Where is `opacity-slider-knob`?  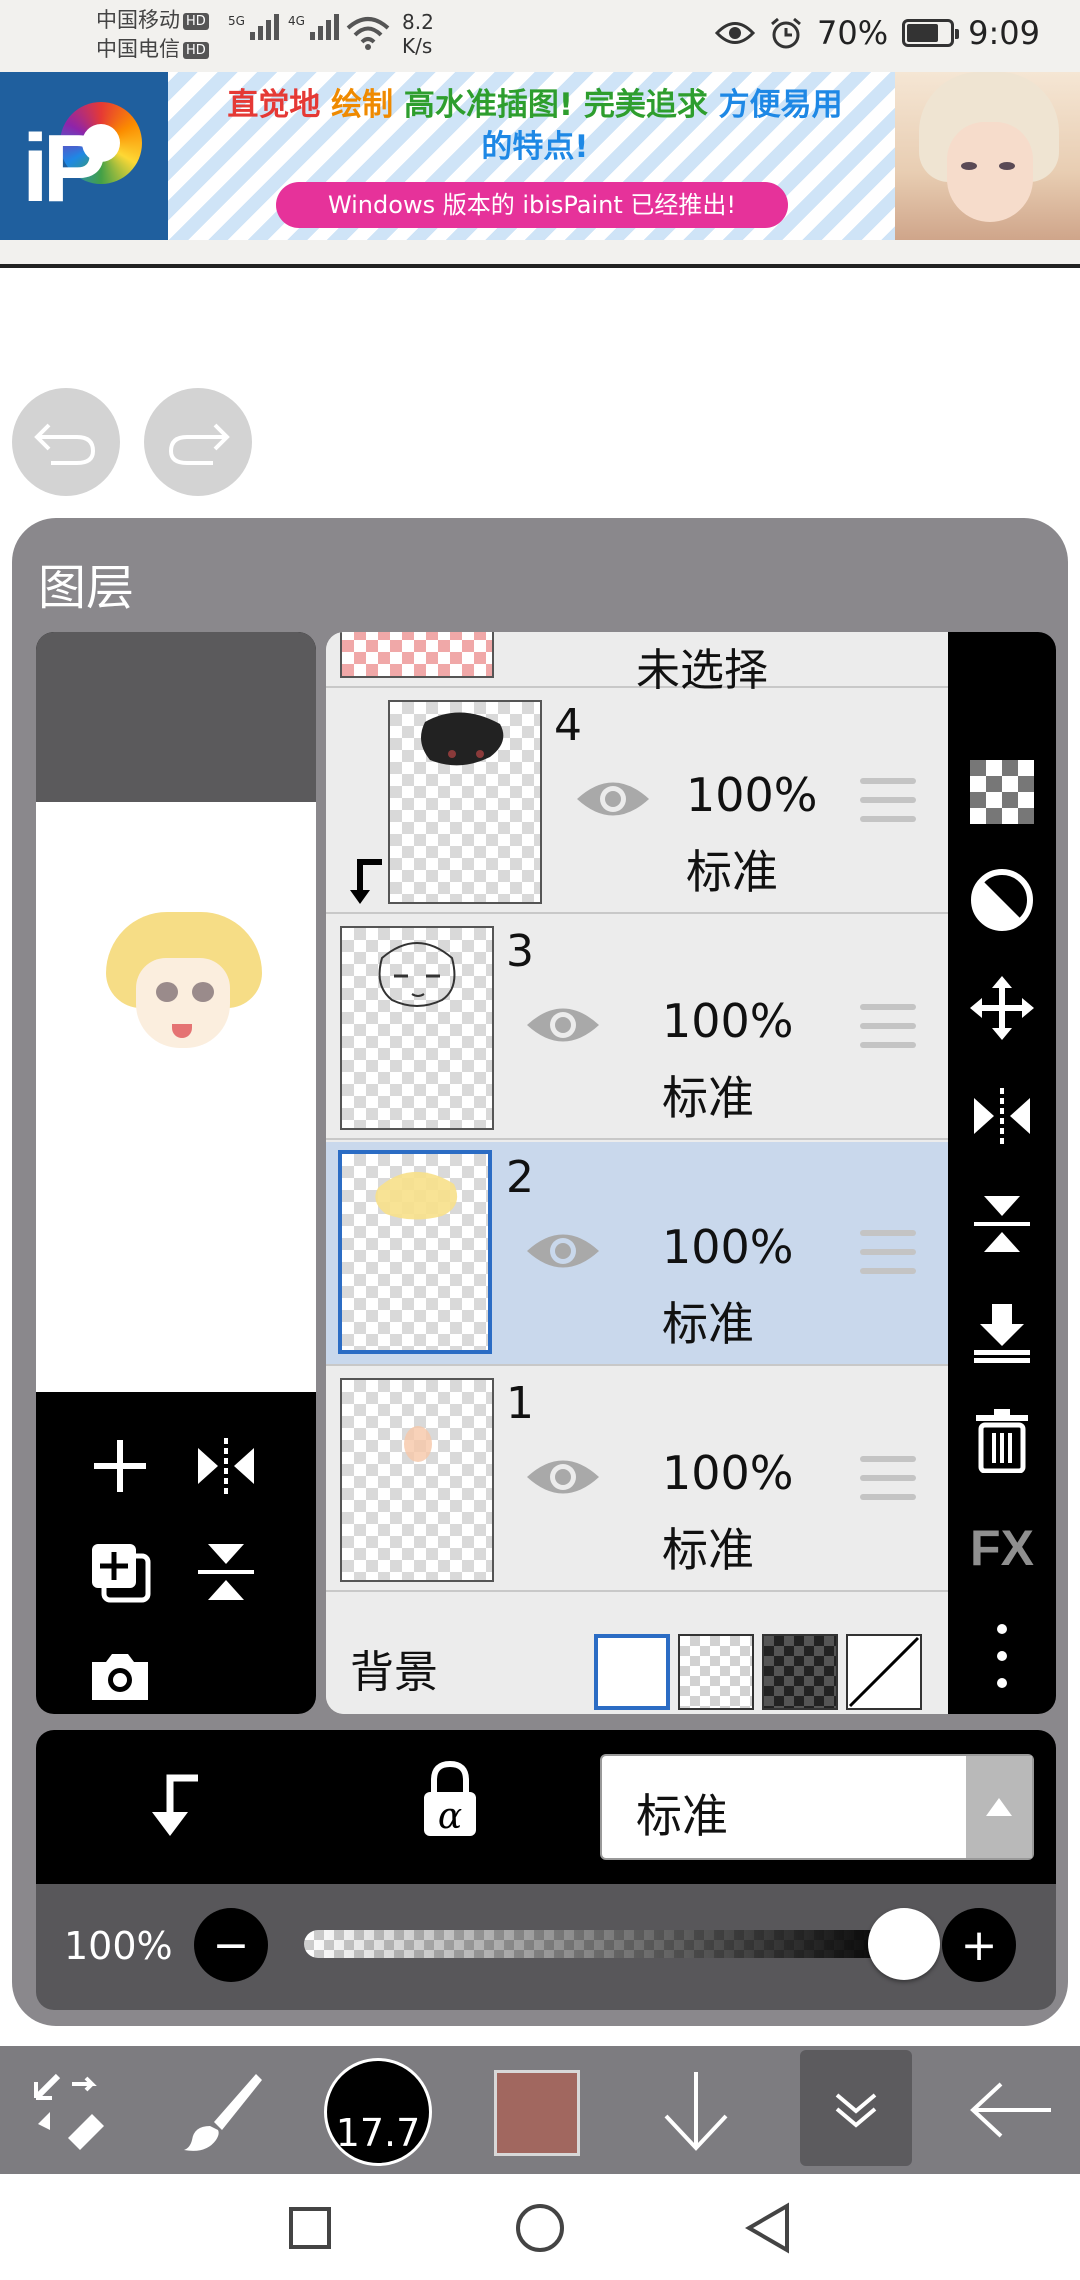
opacity-slider-knob is located at coordinates (904, 1944).